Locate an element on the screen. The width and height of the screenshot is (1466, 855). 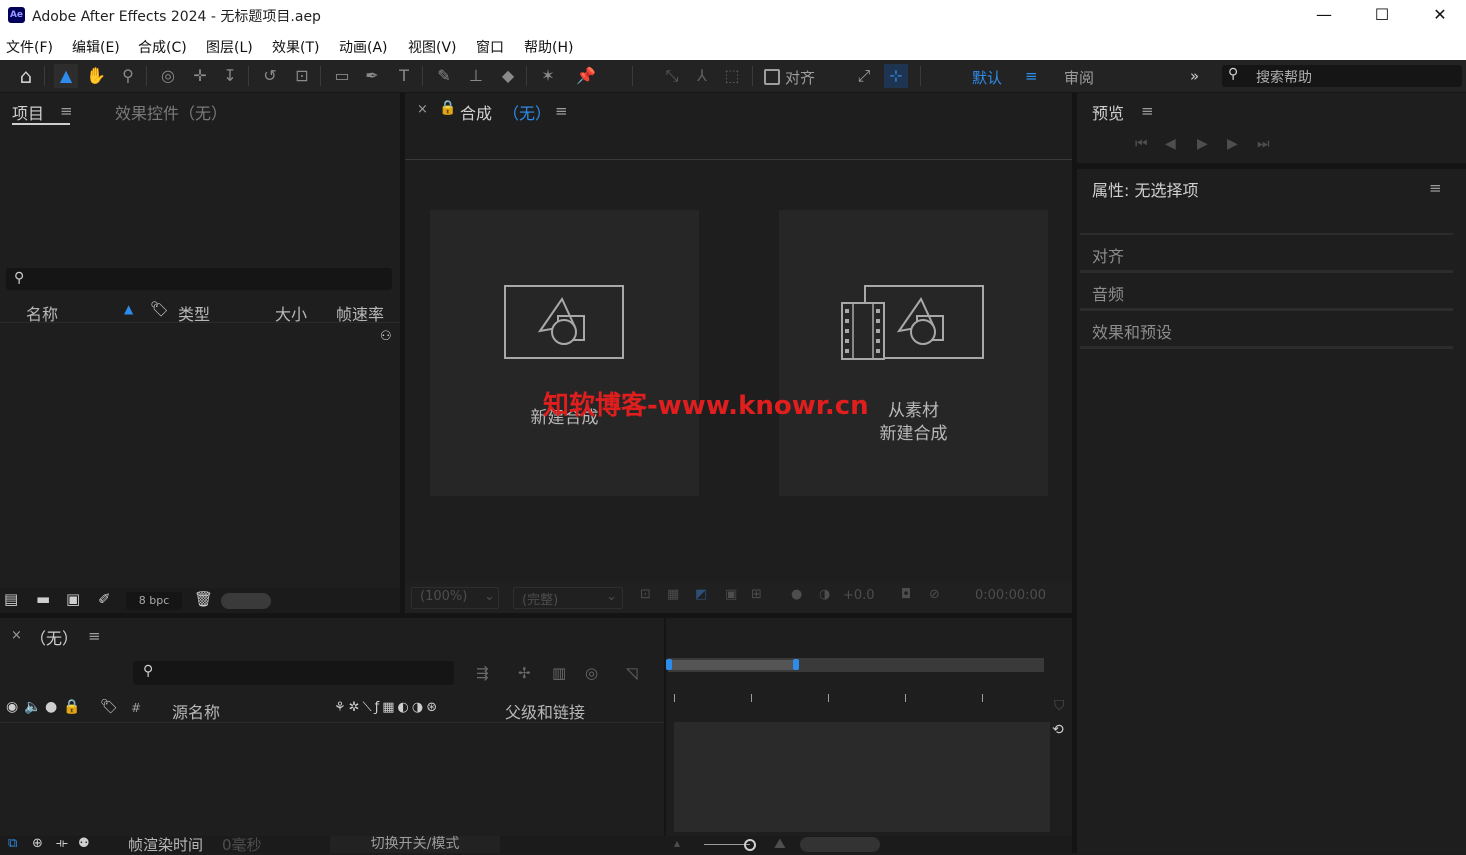
zoom-tool-icon: ⚲ is located at coordinates (128, 76).